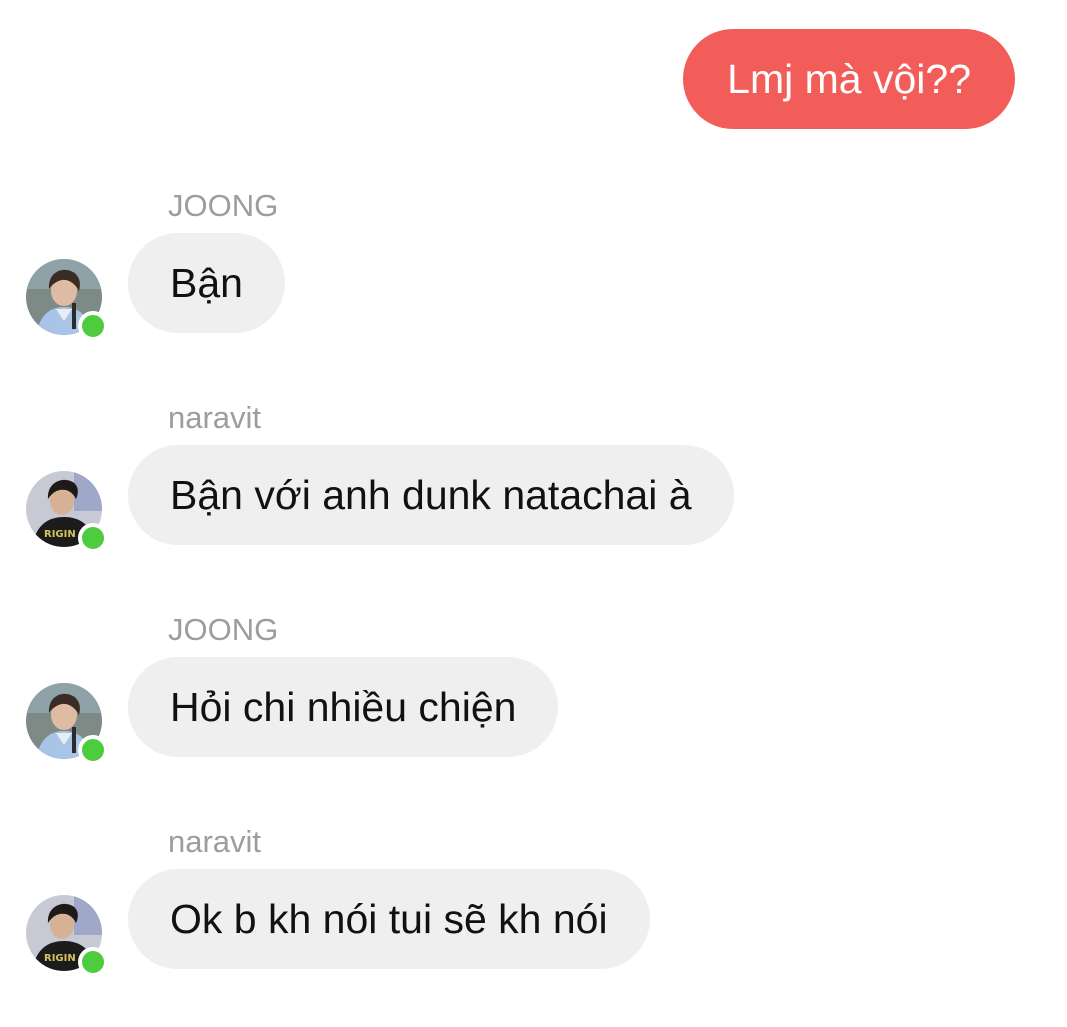 This screenshot has width=1067, height=1027. I want to click on outgoing-message-bubble: Lmj mà vội??, so click(849, 79).